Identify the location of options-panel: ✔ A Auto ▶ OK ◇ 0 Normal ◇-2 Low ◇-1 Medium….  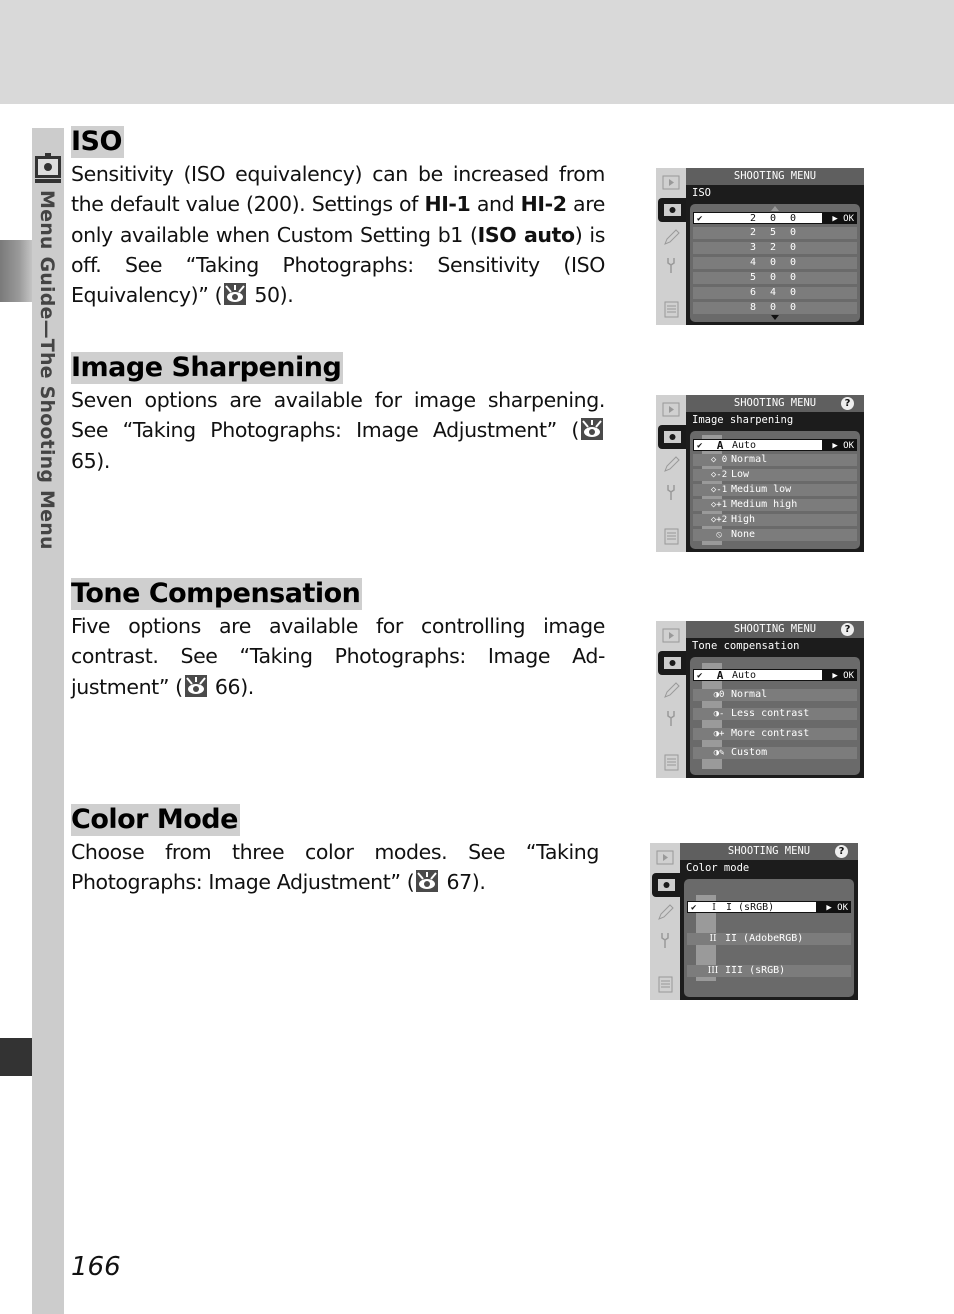
(775, 490).